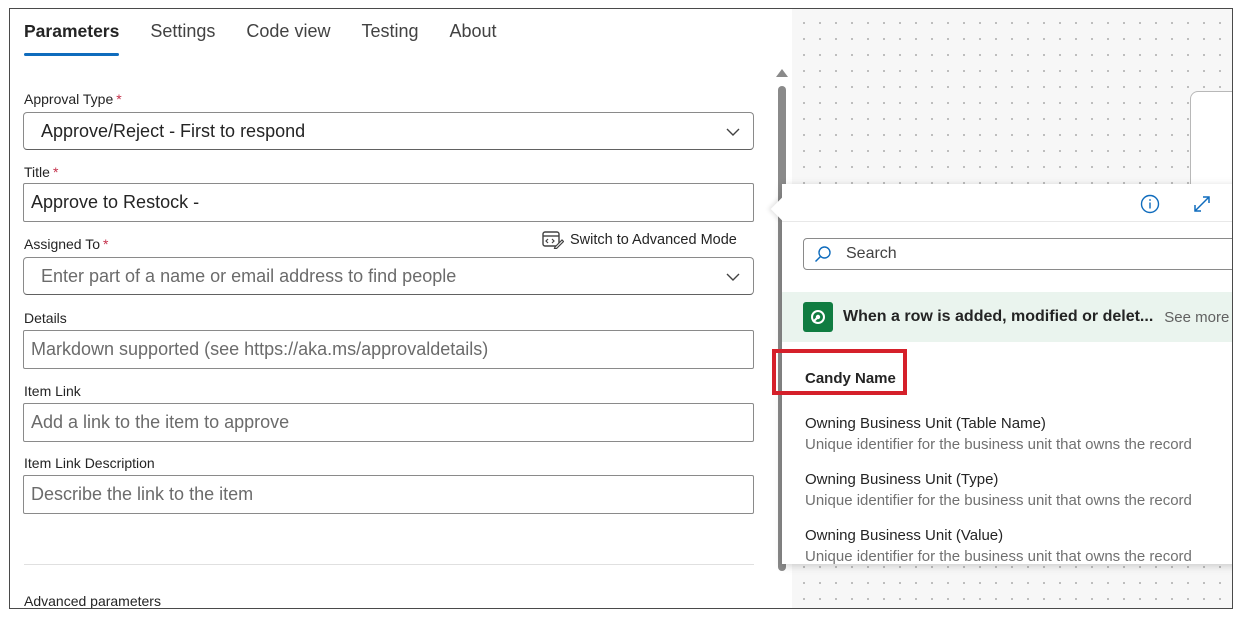  What do you see at coordinates (473, 38) in the screenshot?
I see `tab-about: About` at bounding box center [473, 38].